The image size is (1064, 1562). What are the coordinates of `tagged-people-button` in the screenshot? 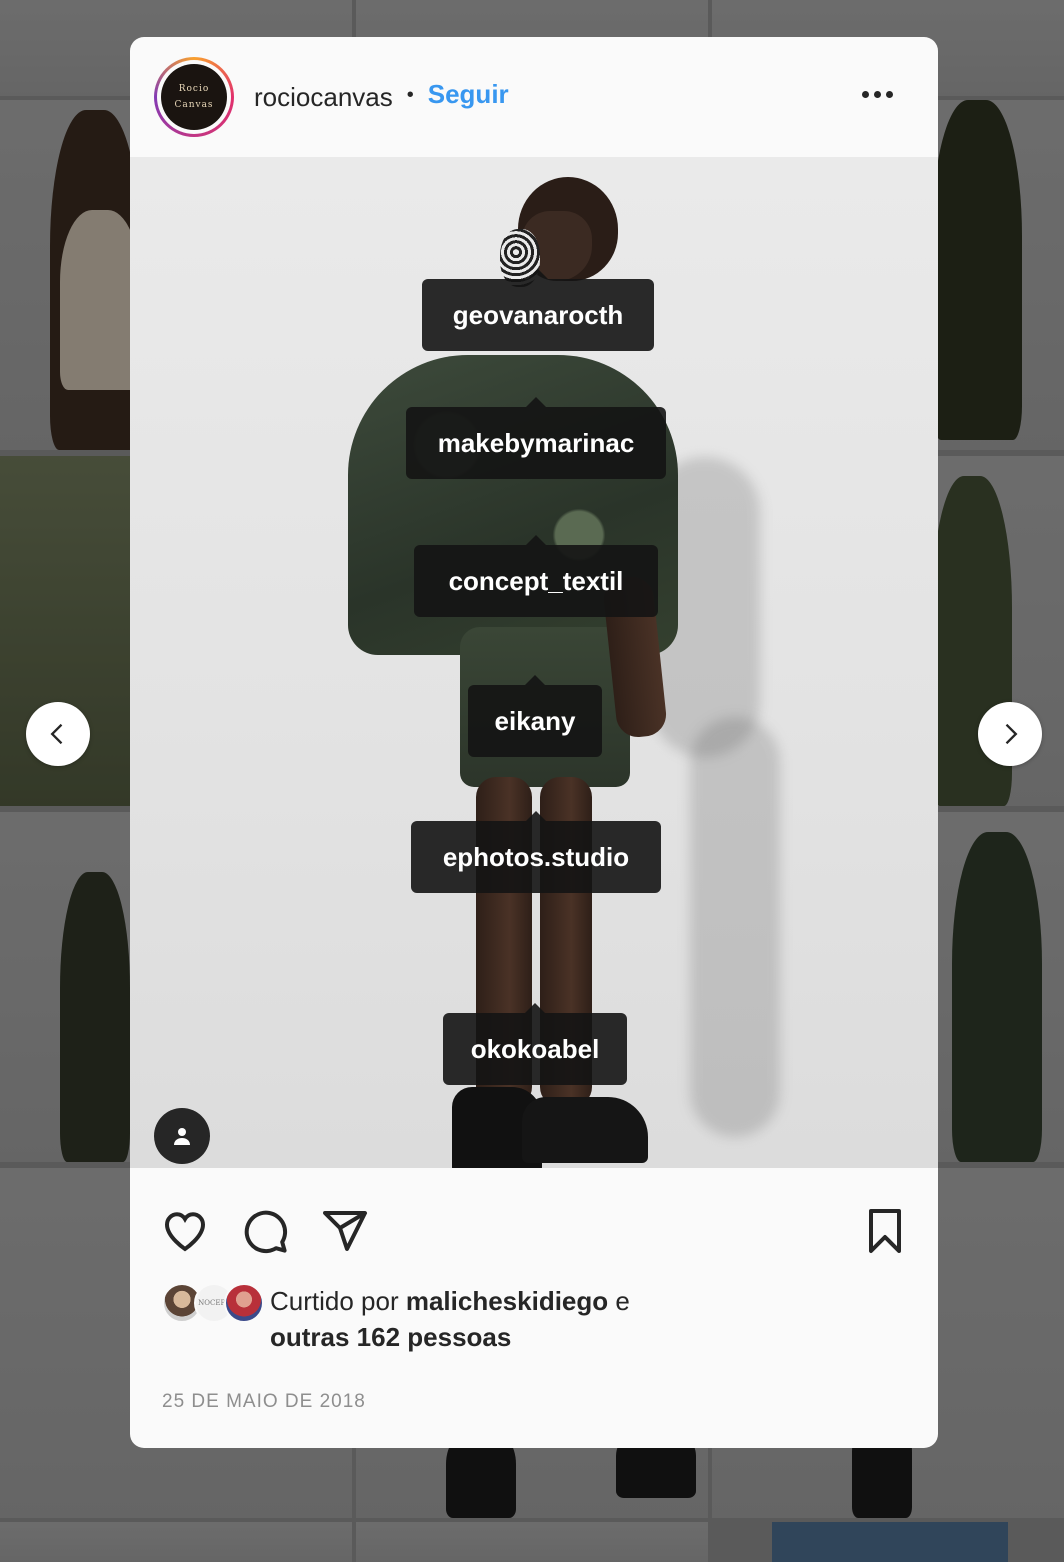 It's located at (182, 1136).